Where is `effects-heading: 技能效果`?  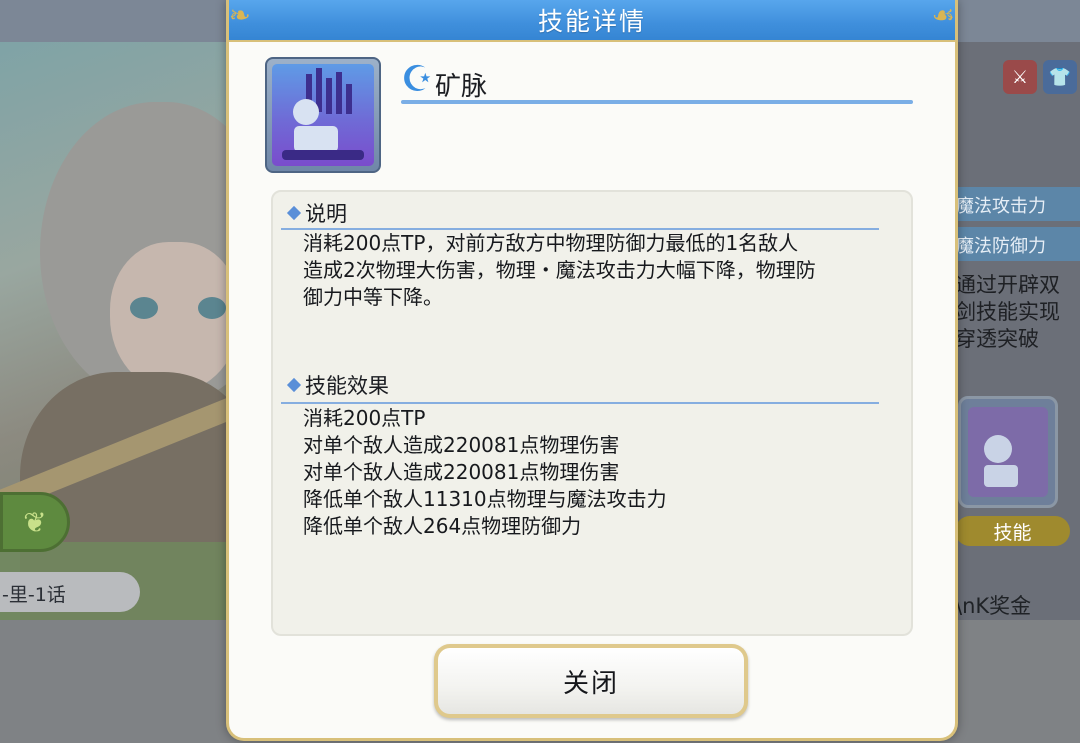
effects-heading: 技能效果 is located at coordinates (337, 385).